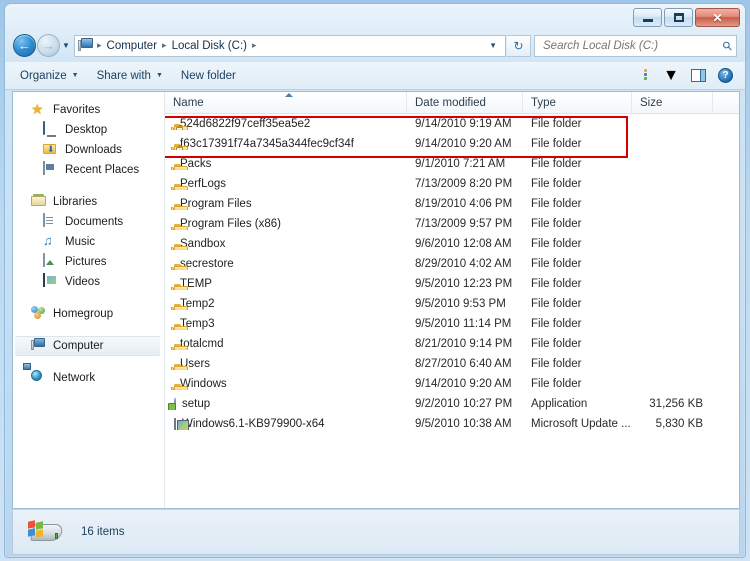 The image size is (750, 561). I want to click on help-button: ?, so click(725, 75).